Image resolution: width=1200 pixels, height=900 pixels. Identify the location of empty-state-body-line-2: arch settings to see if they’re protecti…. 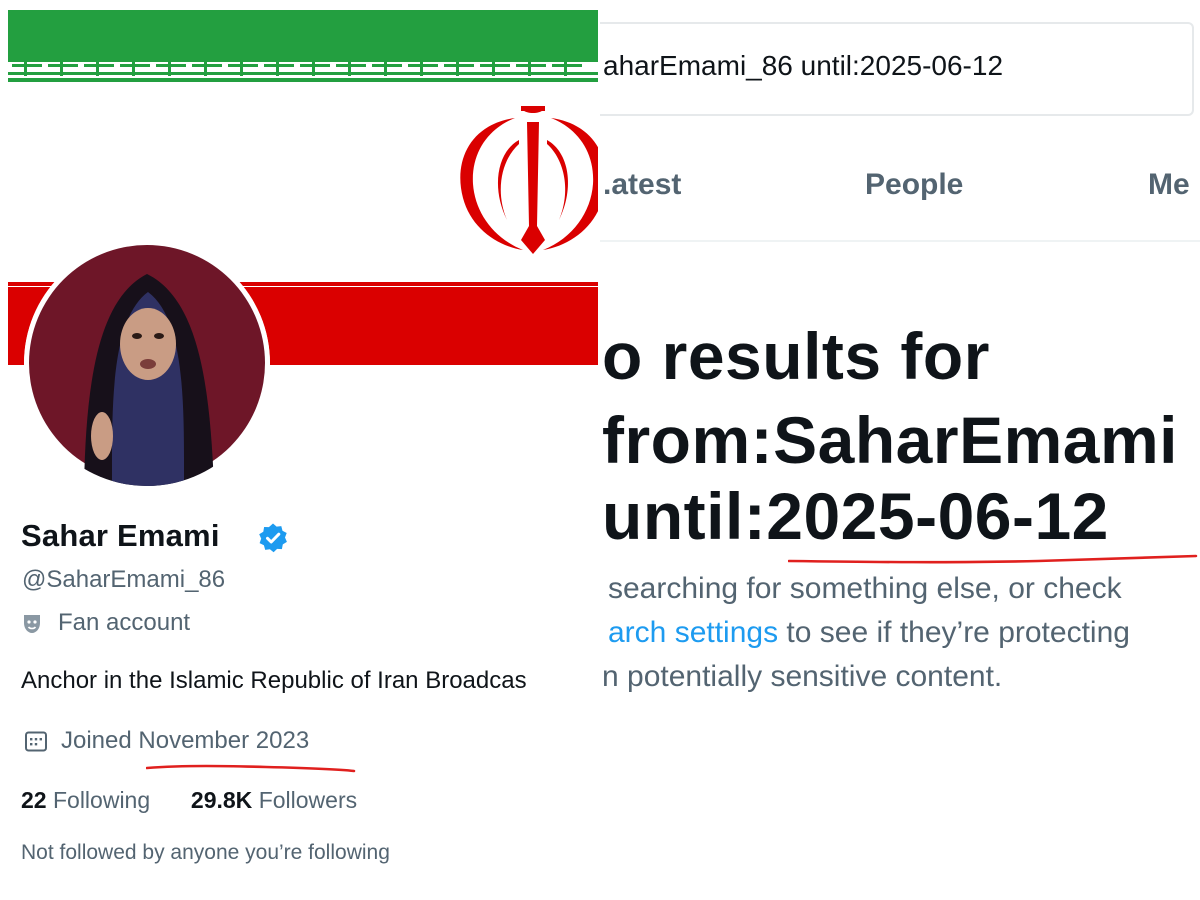
(869, 633).